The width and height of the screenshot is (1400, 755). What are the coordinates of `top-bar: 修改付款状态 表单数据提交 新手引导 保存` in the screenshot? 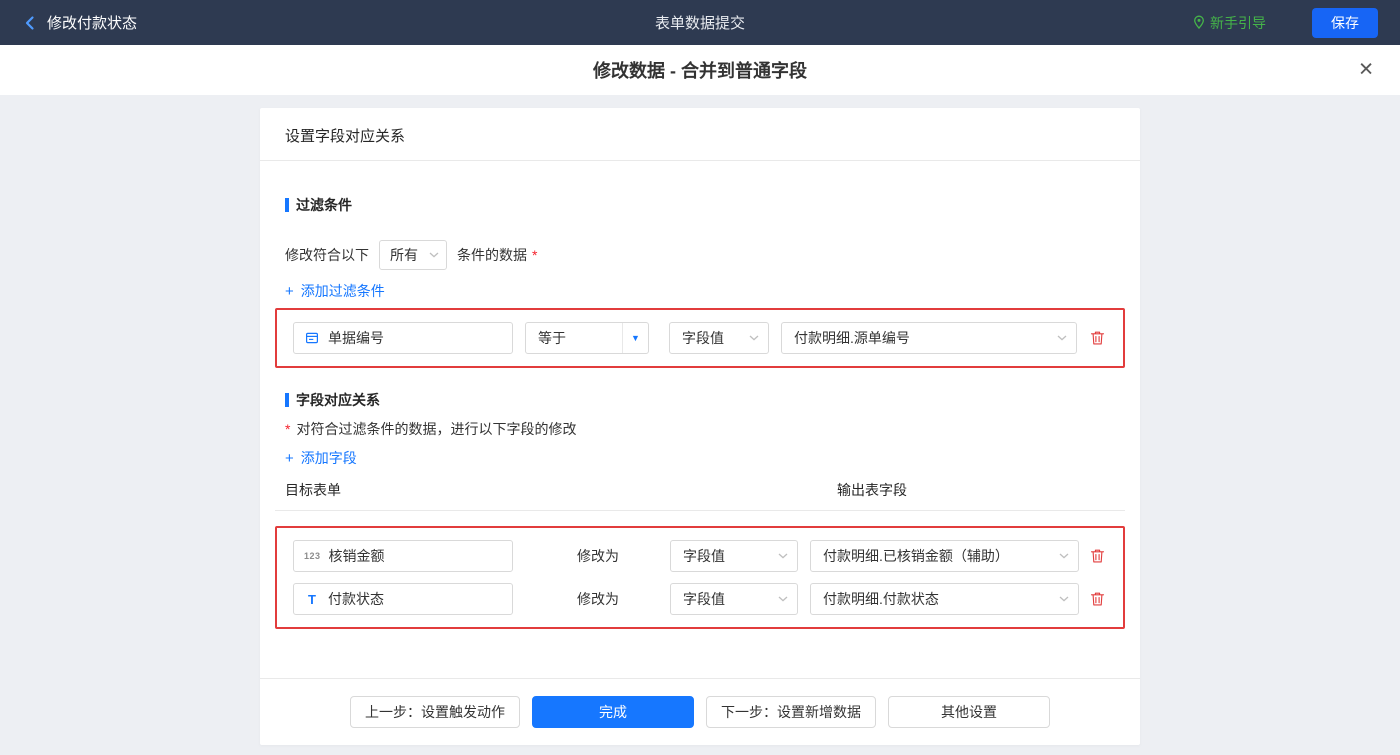 It's located at (700, 22).